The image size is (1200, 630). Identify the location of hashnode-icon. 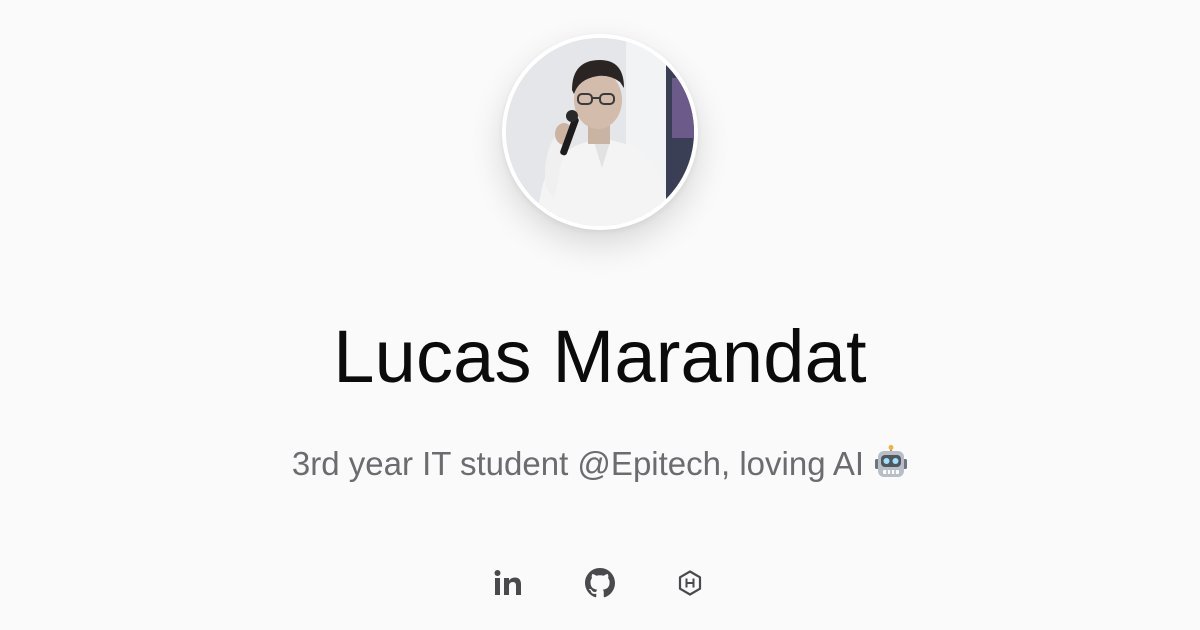
(690, 583).